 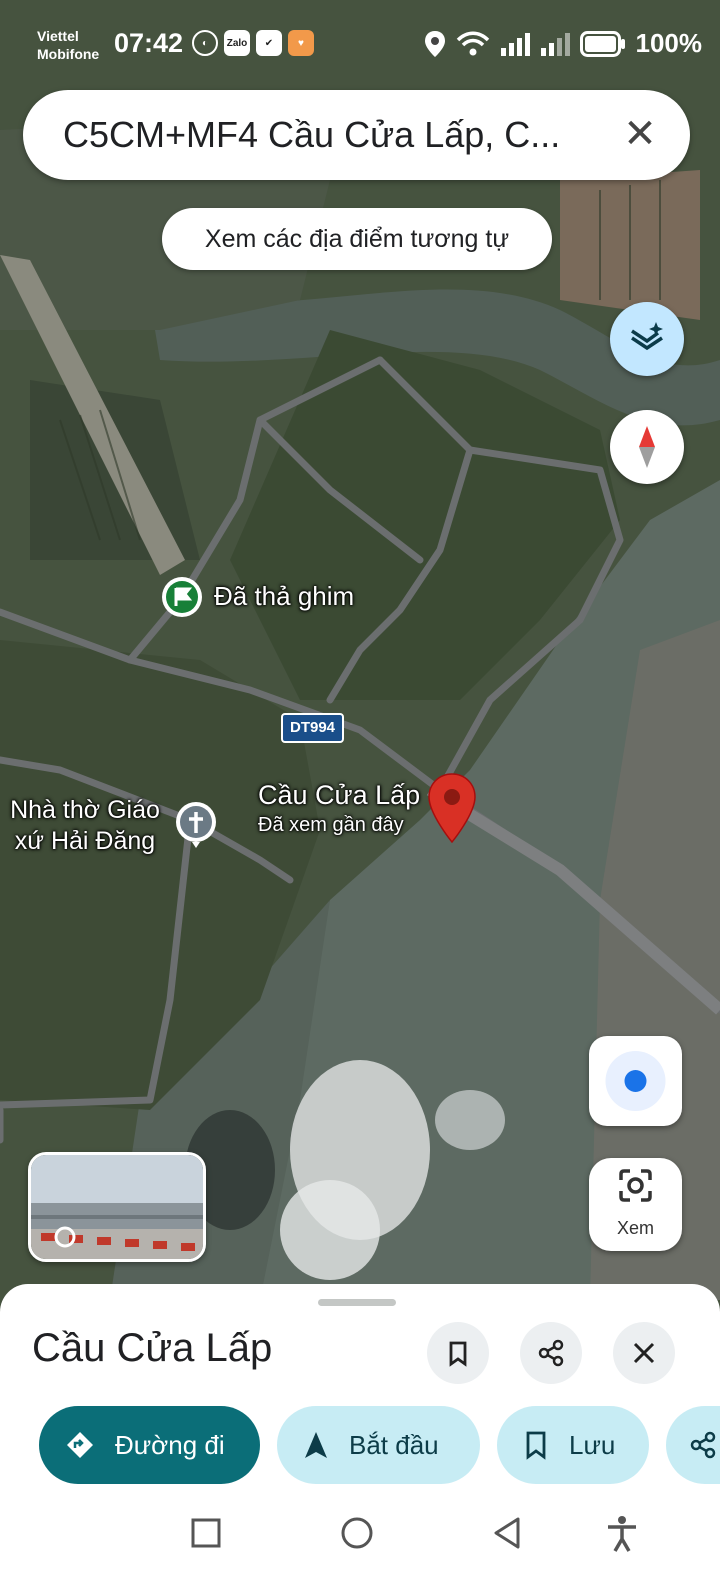 What do you see at coordinates (339, 795) in the screenshot?
I see `place-label: Cầu Cửa Lấp` at bounding box center [339, 795].